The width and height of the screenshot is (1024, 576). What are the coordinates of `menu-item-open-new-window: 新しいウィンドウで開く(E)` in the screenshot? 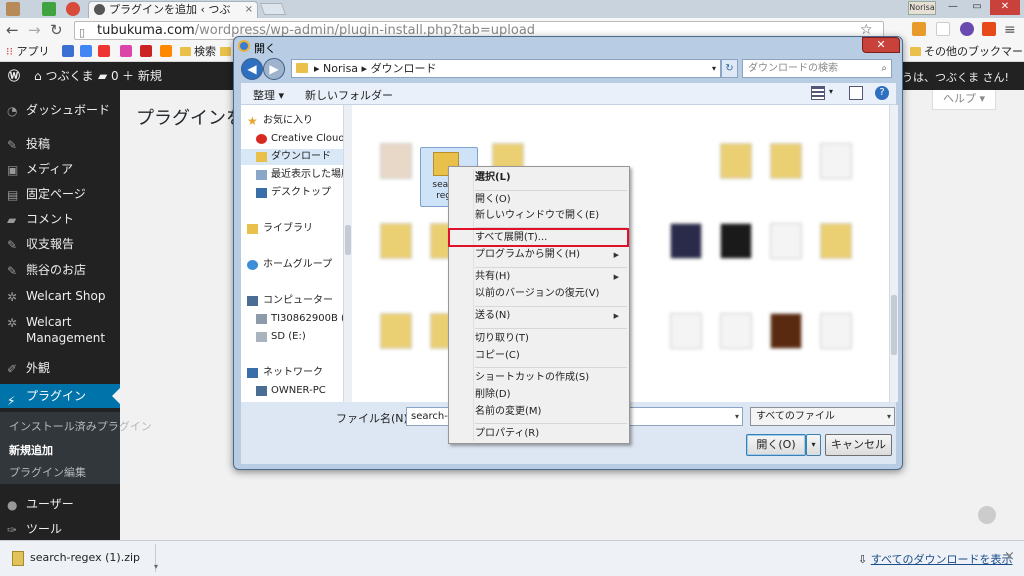 It's located at (550, 216).